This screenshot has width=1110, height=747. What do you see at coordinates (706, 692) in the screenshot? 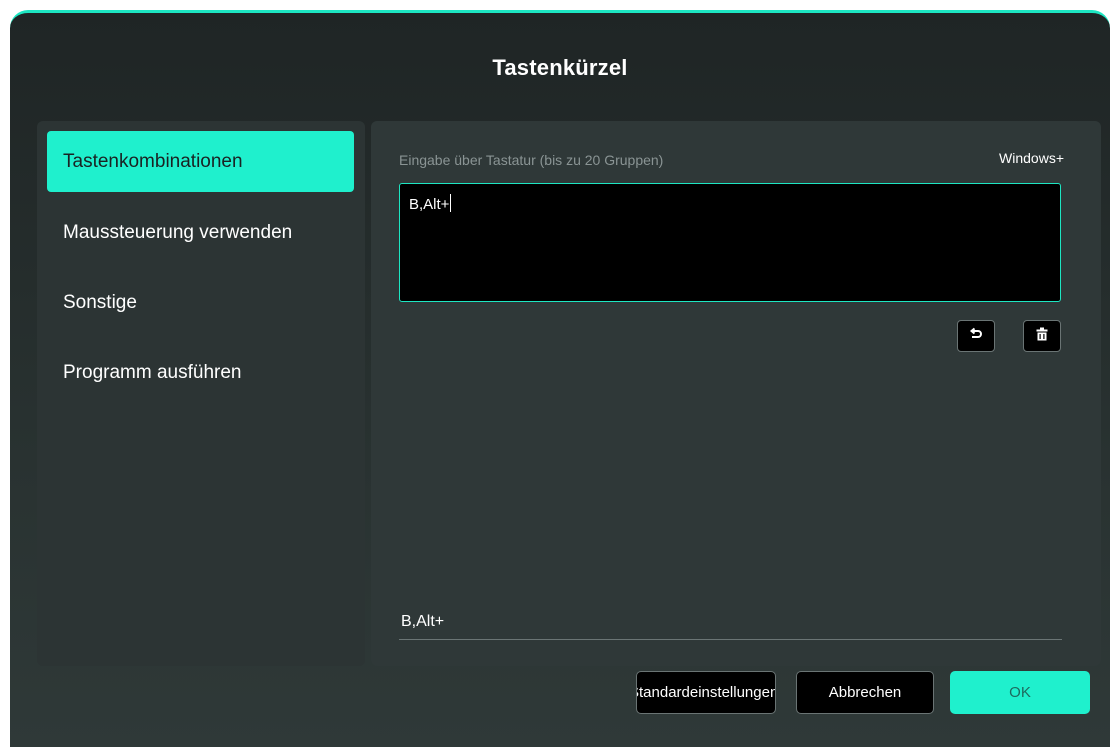
I see `default-settings-button: Standardeinstellungen` at bounding box center [706, 692].